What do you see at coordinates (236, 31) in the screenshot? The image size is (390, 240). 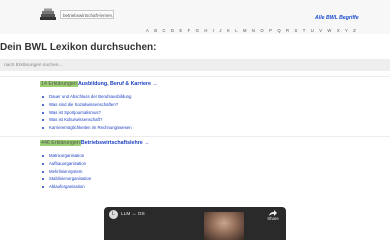 I see `alphabet-letter-l: L` at bounding box center [236, 31].